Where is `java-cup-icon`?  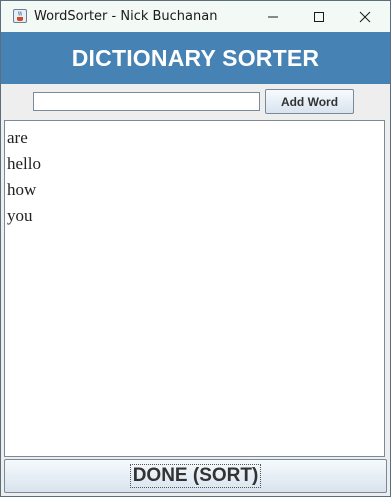 java-cup-icon is located at coordinates (20, 16).